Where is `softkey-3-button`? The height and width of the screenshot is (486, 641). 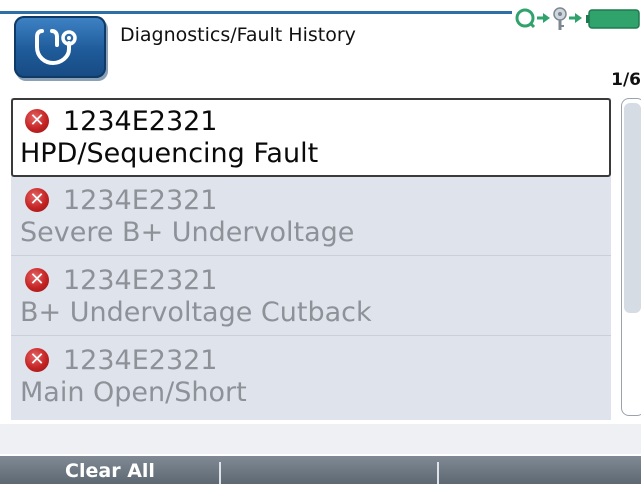 softkey-3-button is located at coordinates (539, 470).